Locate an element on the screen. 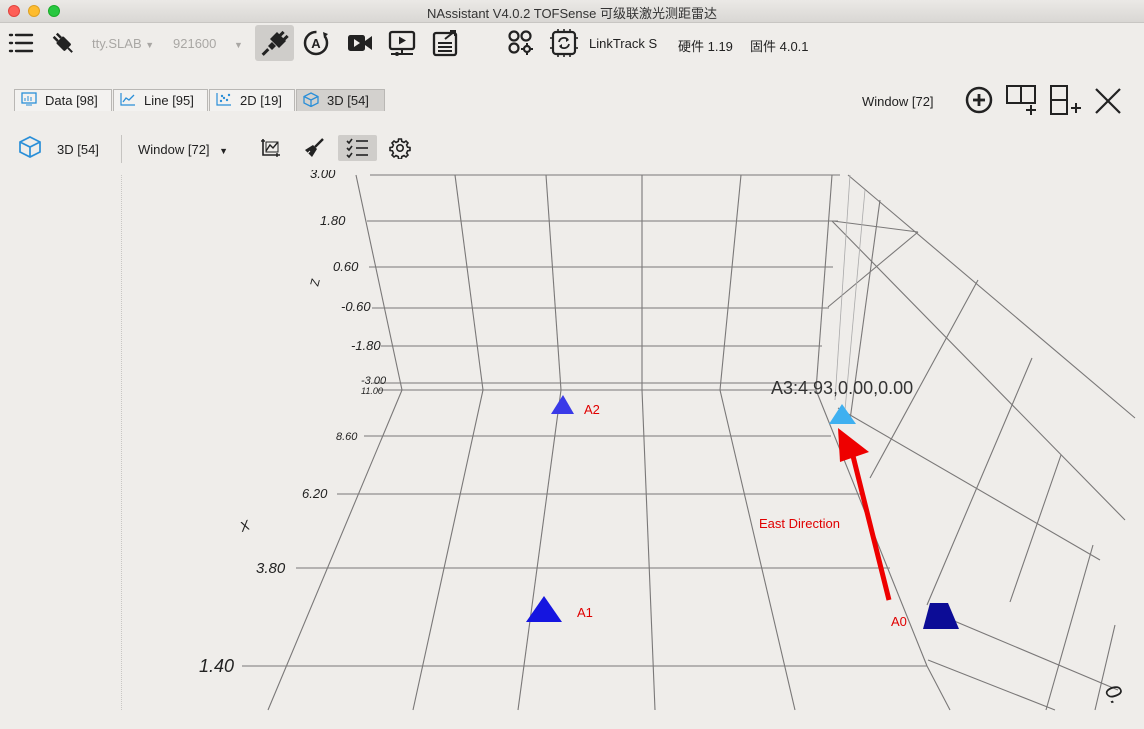 This screenshot has height=729, width=1144. x-tick-label: 3.80 is located at coordinates (271, 568).